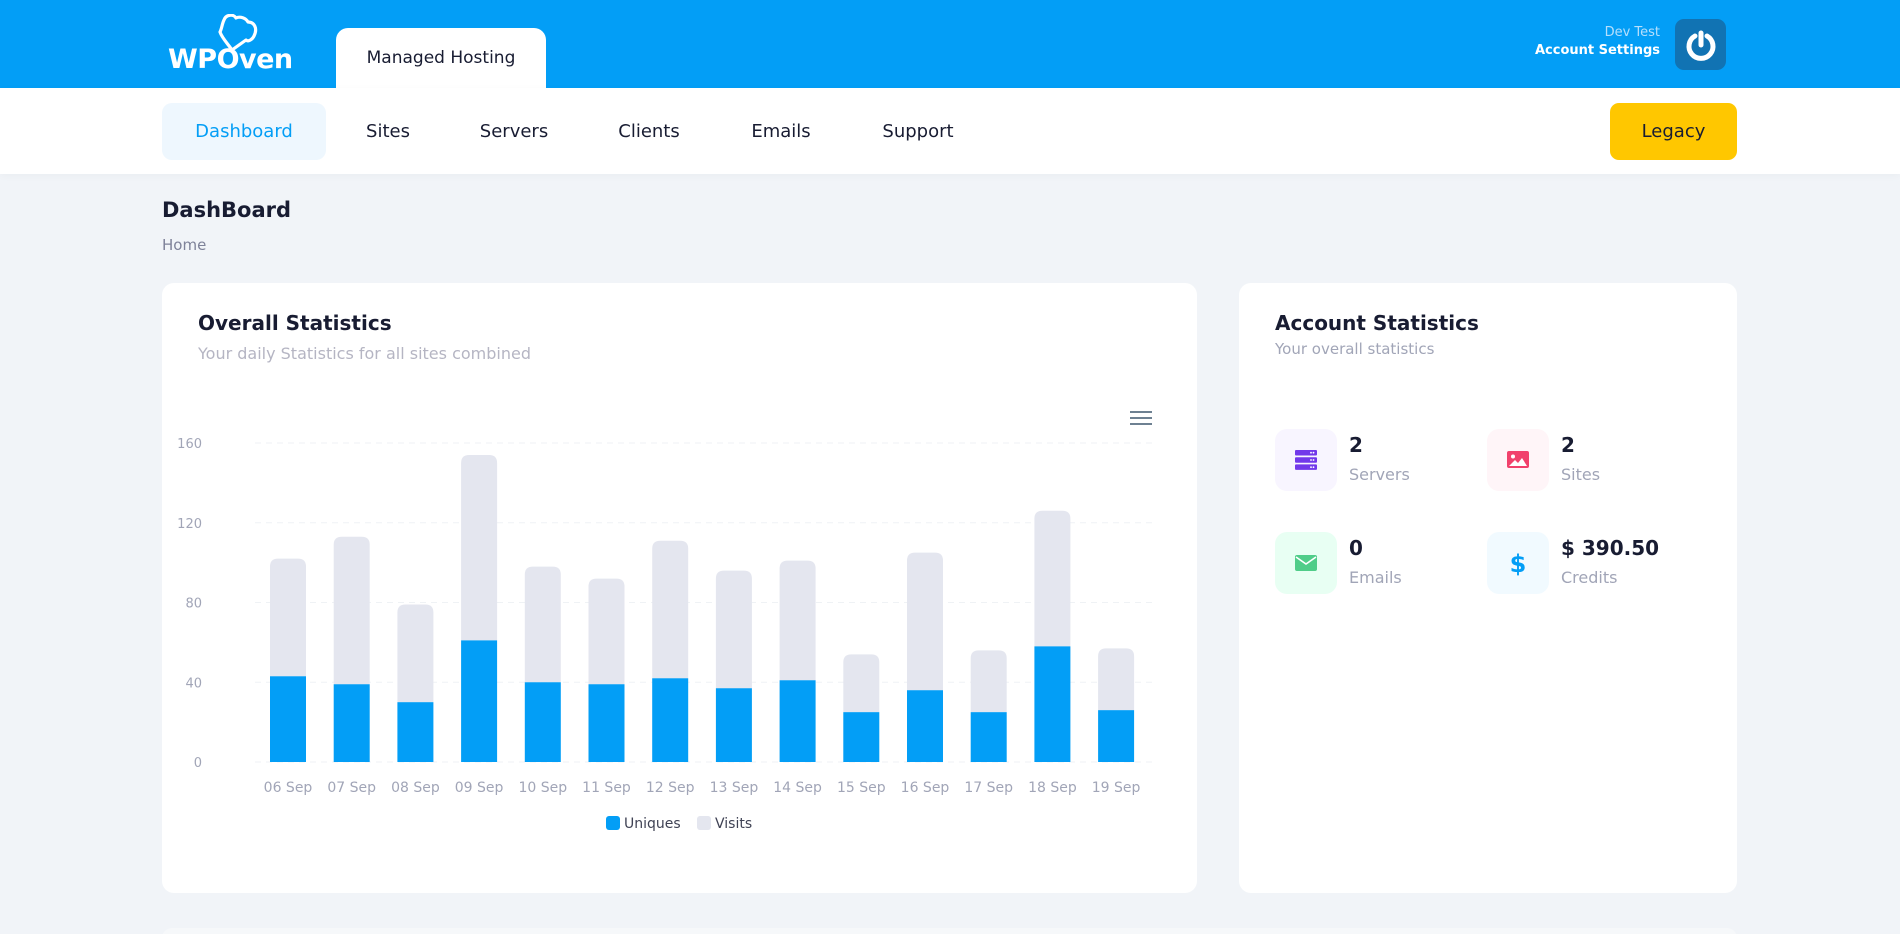 Image resolution: width=1900 pixels, height=934 pixels. I want to click on account-statistics-subtitle: Your overall statistics, so click(1355, 349).